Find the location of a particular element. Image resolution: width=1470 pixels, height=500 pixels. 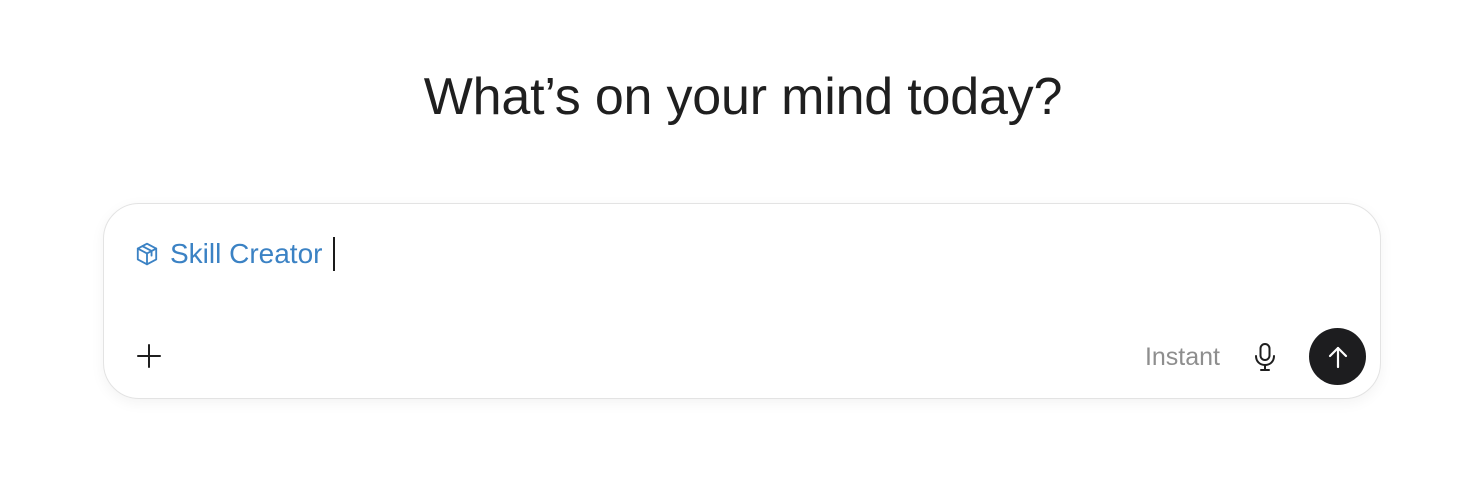

page-title: What’s on your mind today? is located at coordinates (743, 97).